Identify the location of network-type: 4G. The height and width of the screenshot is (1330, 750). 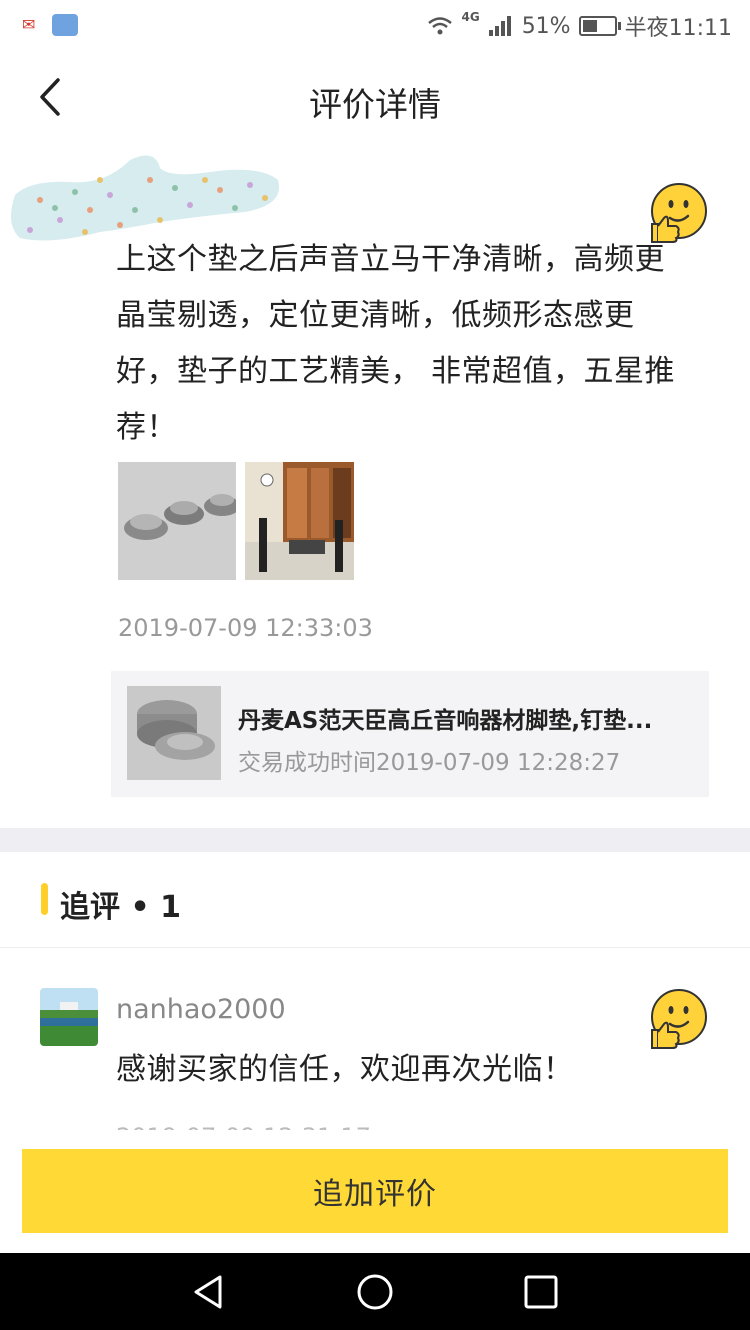
(470, 17).